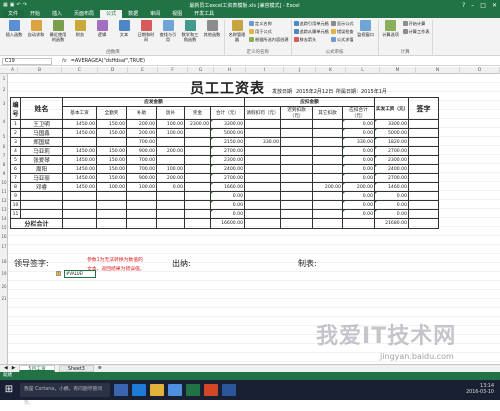 This screenshot has height=411, width=500. I want to click on help-icon: ?, so click(463, 5).